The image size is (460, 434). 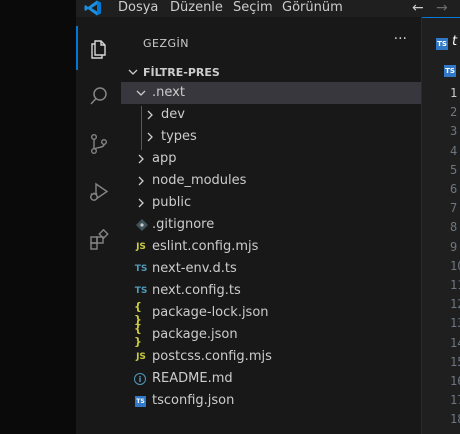 What do you see at coordinates (271, 401) in the screenshot?
I see `tree-file-tsconfig: TS tsconfig.json` at bounding box center [271, 401].